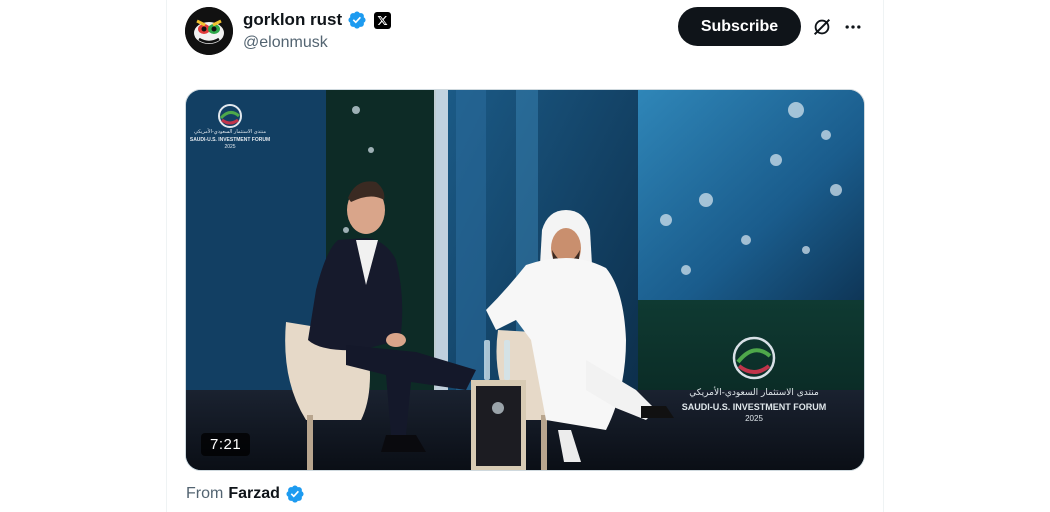  I want to click on from-label: From, so click(205, 493).